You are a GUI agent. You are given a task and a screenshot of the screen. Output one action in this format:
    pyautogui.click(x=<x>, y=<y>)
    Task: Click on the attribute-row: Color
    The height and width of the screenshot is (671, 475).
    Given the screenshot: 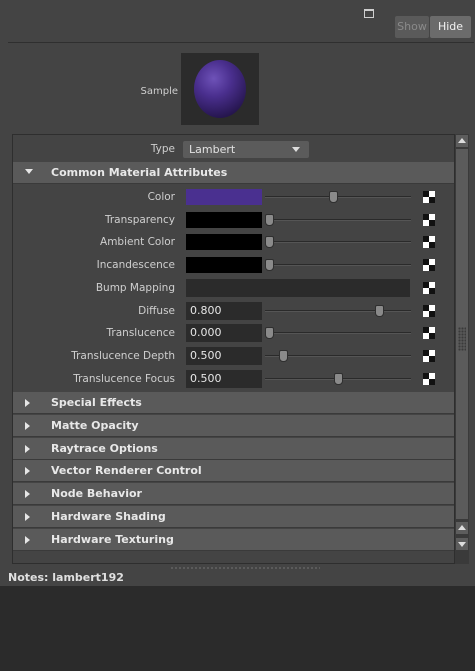 What is the action you would take?
    pyautogui.click(x=233, y=197)
    